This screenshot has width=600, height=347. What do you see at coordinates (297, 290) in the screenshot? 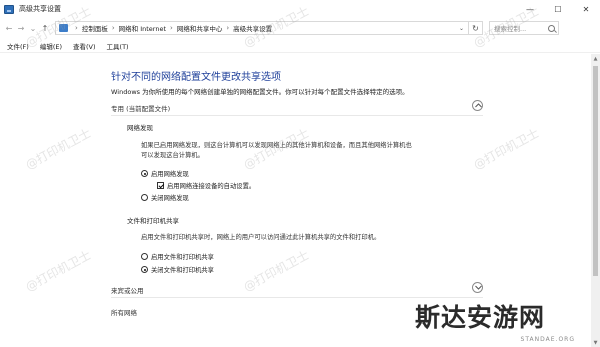
I see `profile-guest-header: 来宾或公用` at bounding box center [297, 290].